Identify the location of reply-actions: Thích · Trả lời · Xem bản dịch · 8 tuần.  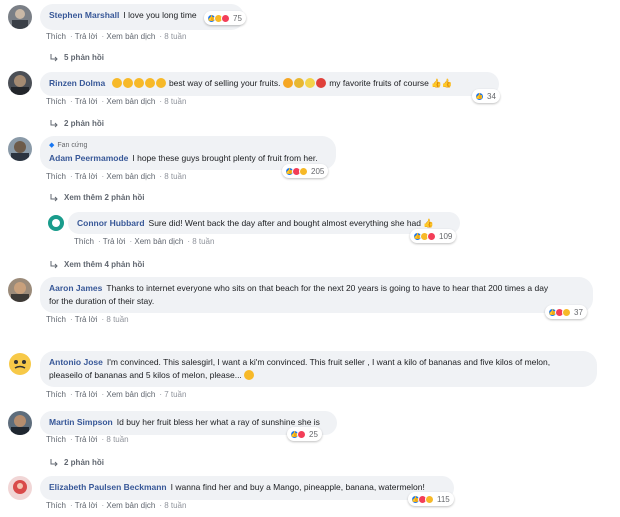
(144, 241).